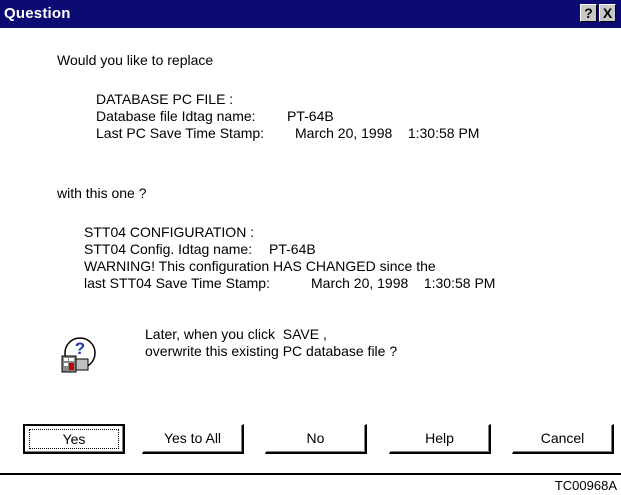 The image size is (621, 495). What do you see at coordinates (177, 283) in the screenshot?
I see `stt-timestamp-label: last STT04 Save Time Stamp:` at bounding box center [177, 283].